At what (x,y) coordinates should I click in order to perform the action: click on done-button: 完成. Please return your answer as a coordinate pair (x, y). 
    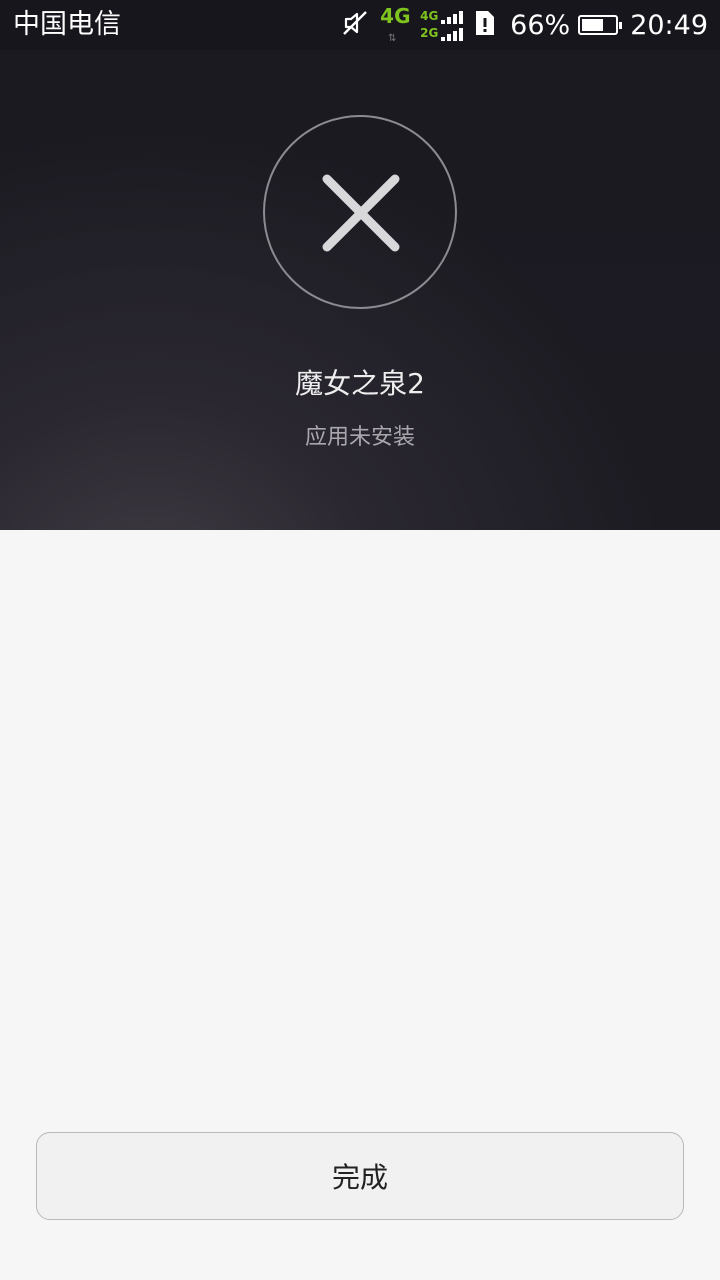
    Looking at the image, I should click on (360, 1176).